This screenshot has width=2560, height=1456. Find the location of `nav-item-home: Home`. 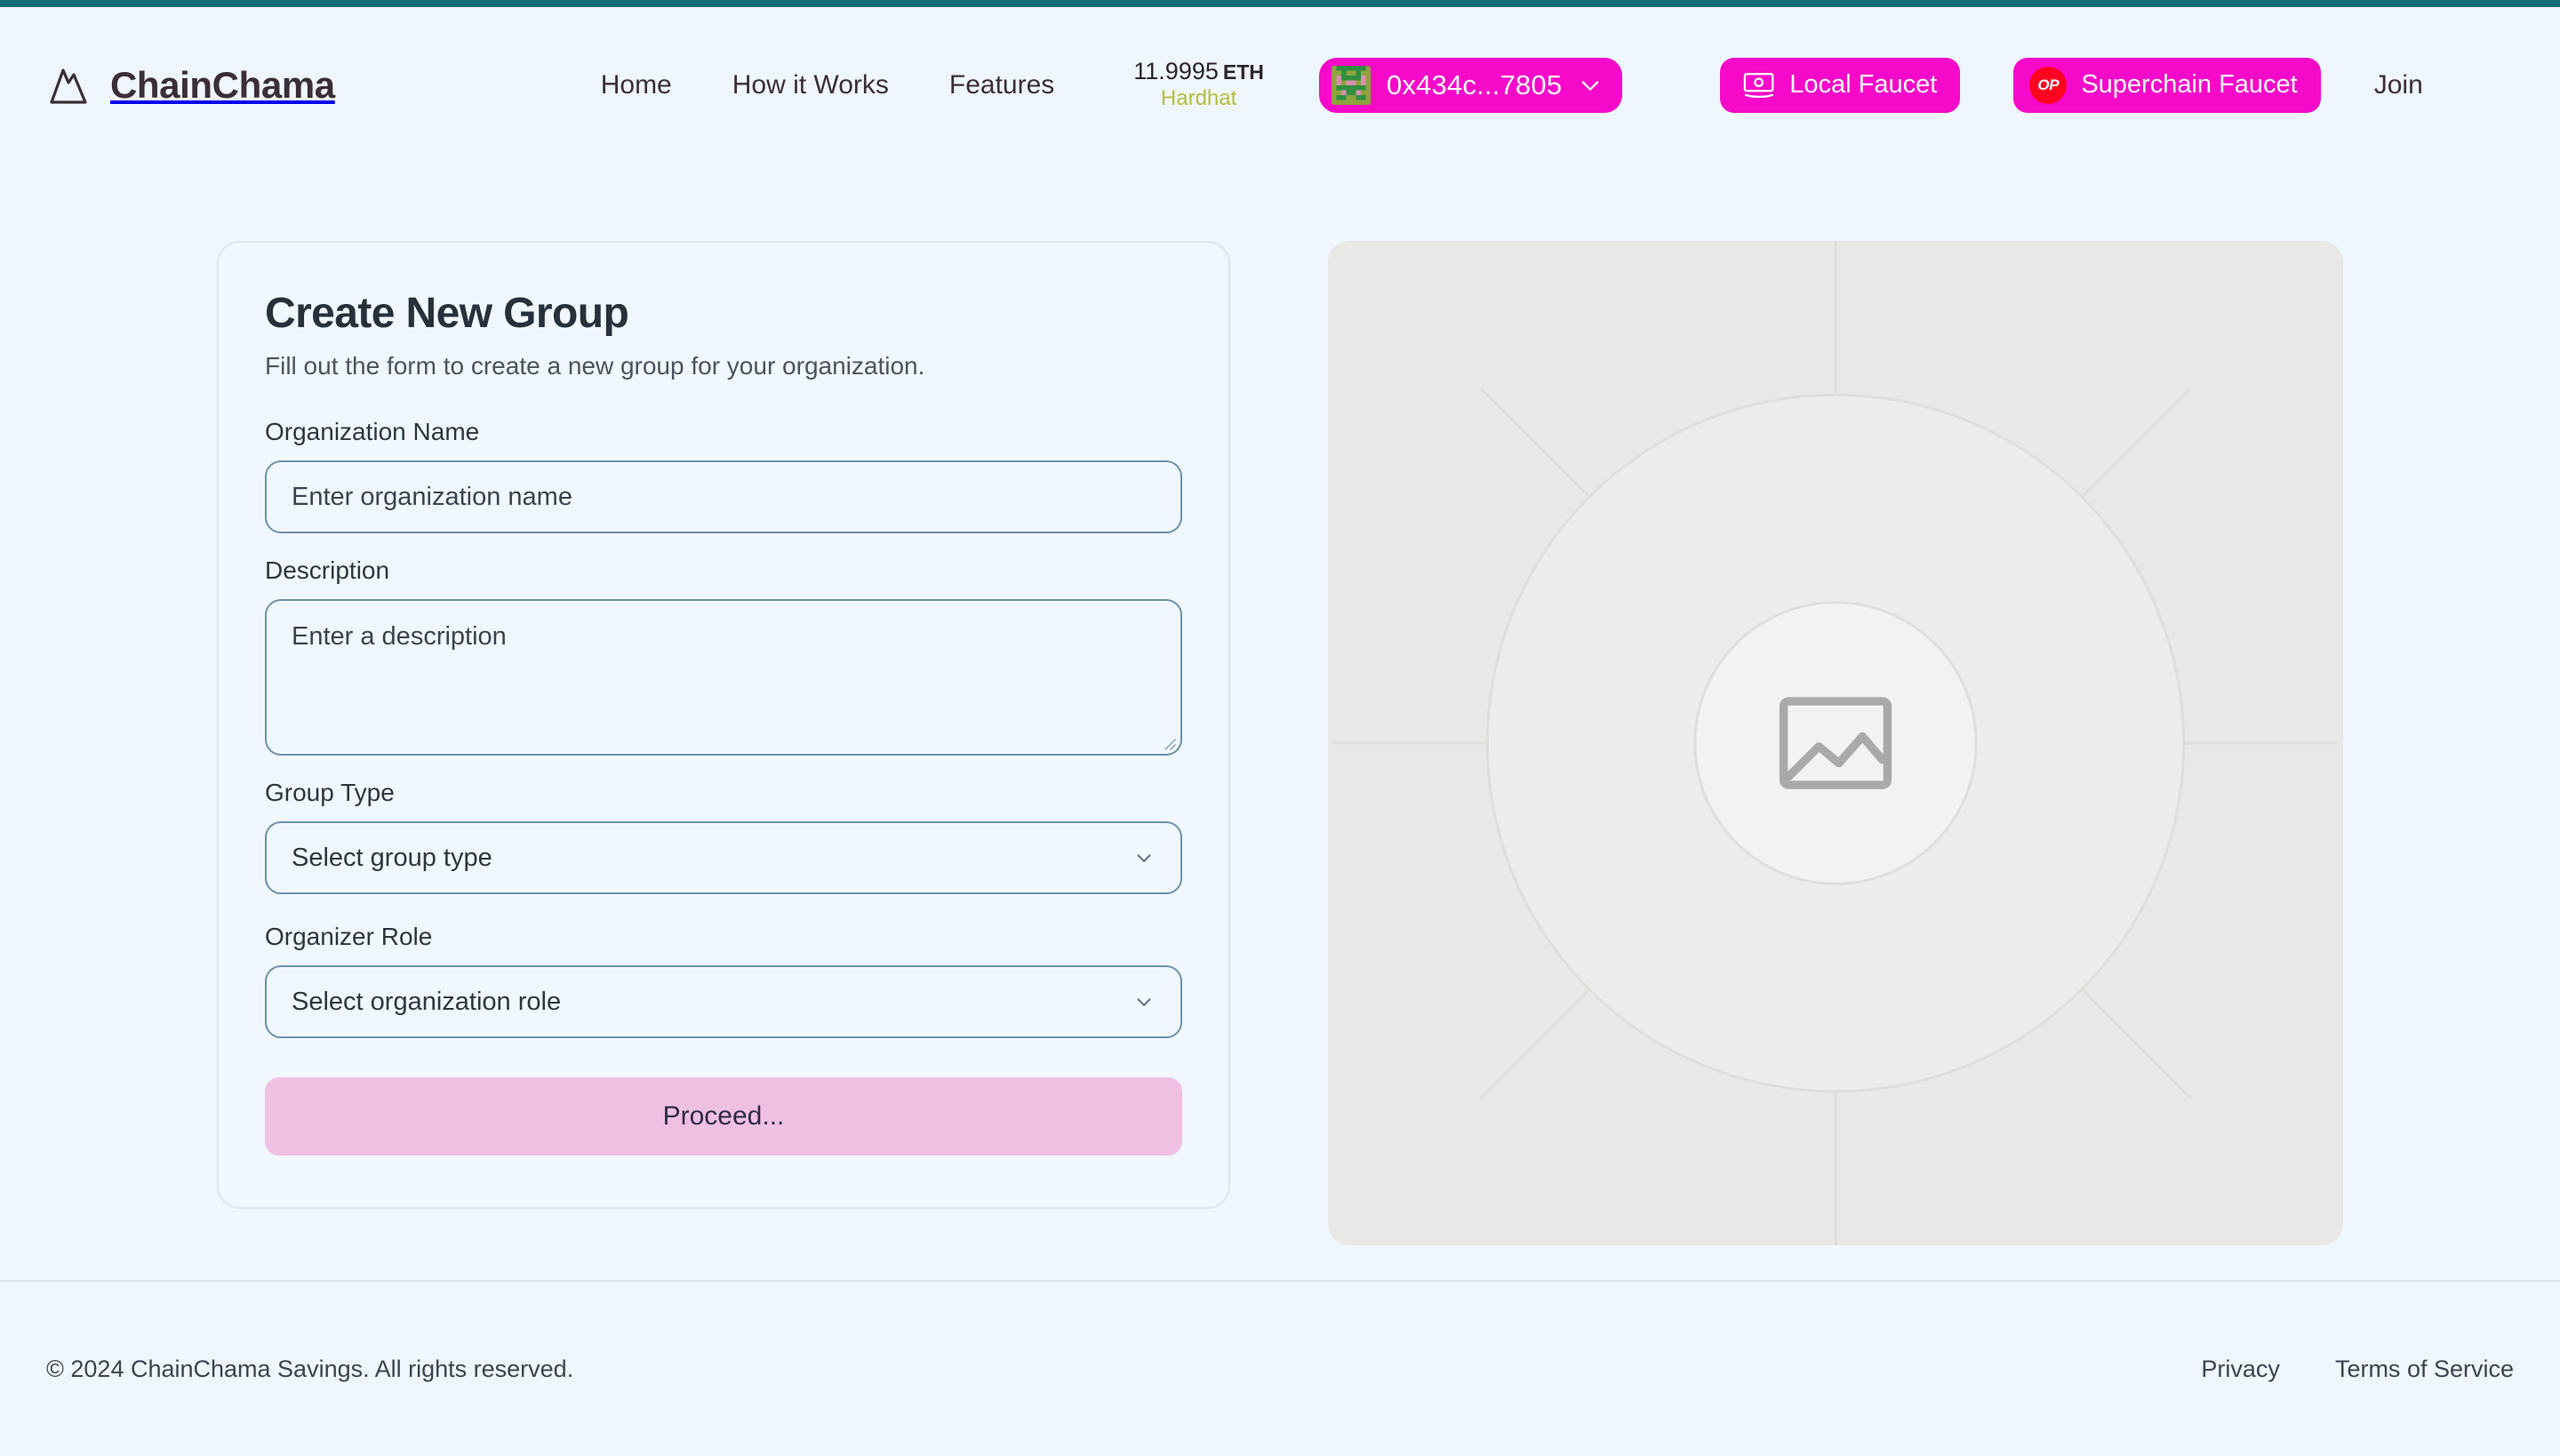

nav-item-home: Home is located at coordinates (636, 85).